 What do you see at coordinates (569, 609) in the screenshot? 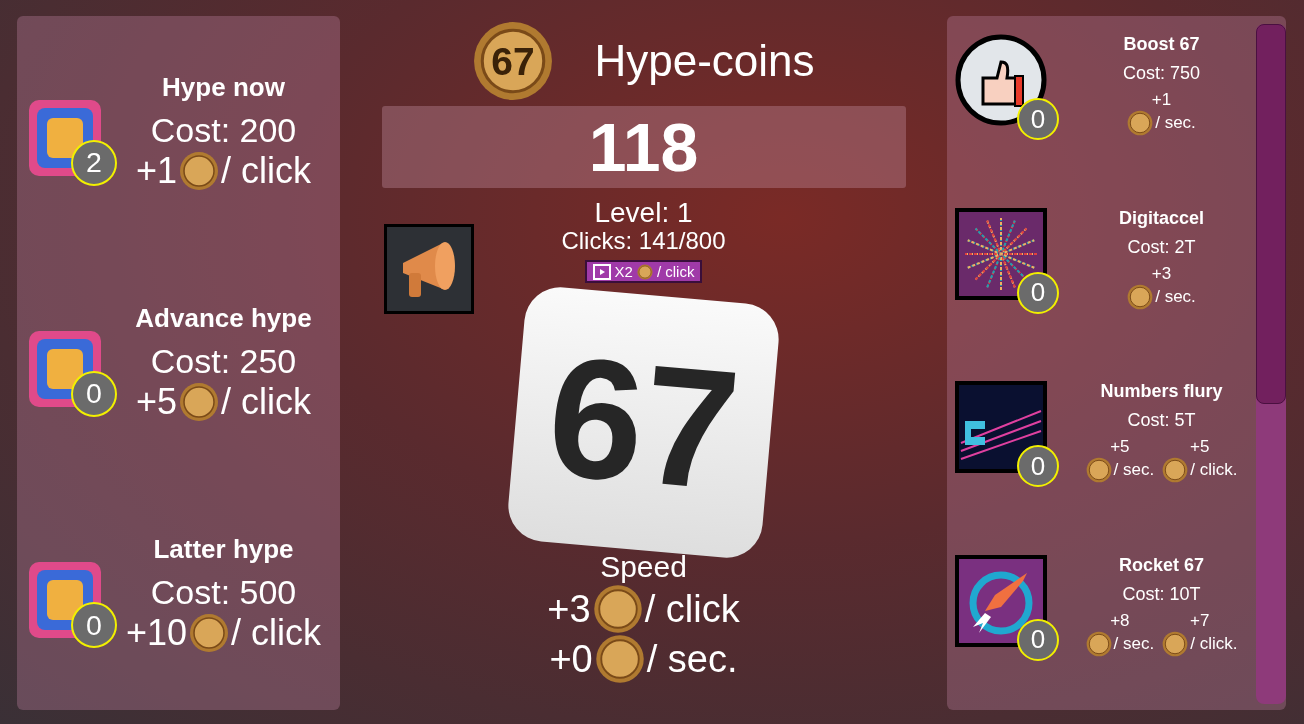
I see `speed-amount: +3` at bounding box center [569, 609].